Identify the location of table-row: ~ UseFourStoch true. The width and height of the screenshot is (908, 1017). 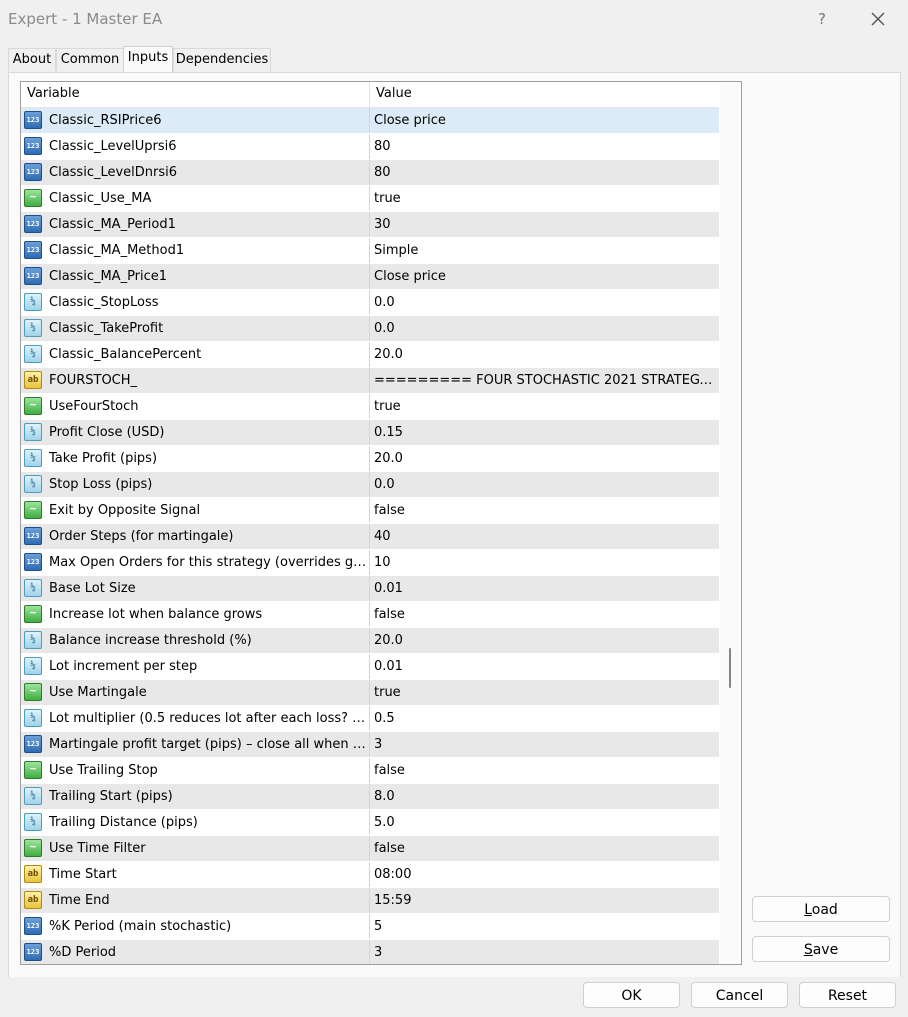
(370, 407).